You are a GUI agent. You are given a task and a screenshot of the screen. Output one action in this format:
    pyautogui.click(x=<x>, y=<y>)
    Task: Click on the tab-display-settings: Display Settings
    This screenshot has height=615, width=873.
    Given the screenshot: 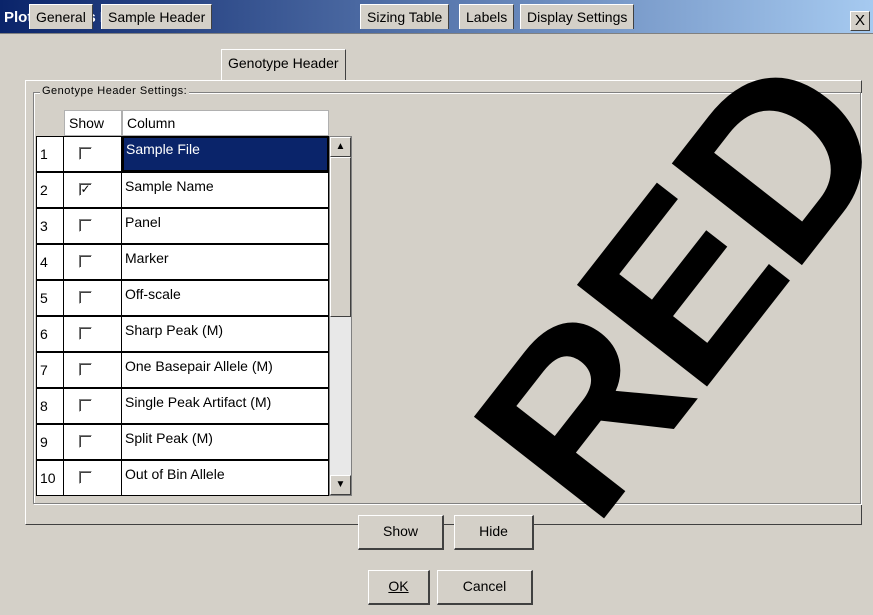 What is the action you would take?
    pyautogui.click(x=577, y=16)
    